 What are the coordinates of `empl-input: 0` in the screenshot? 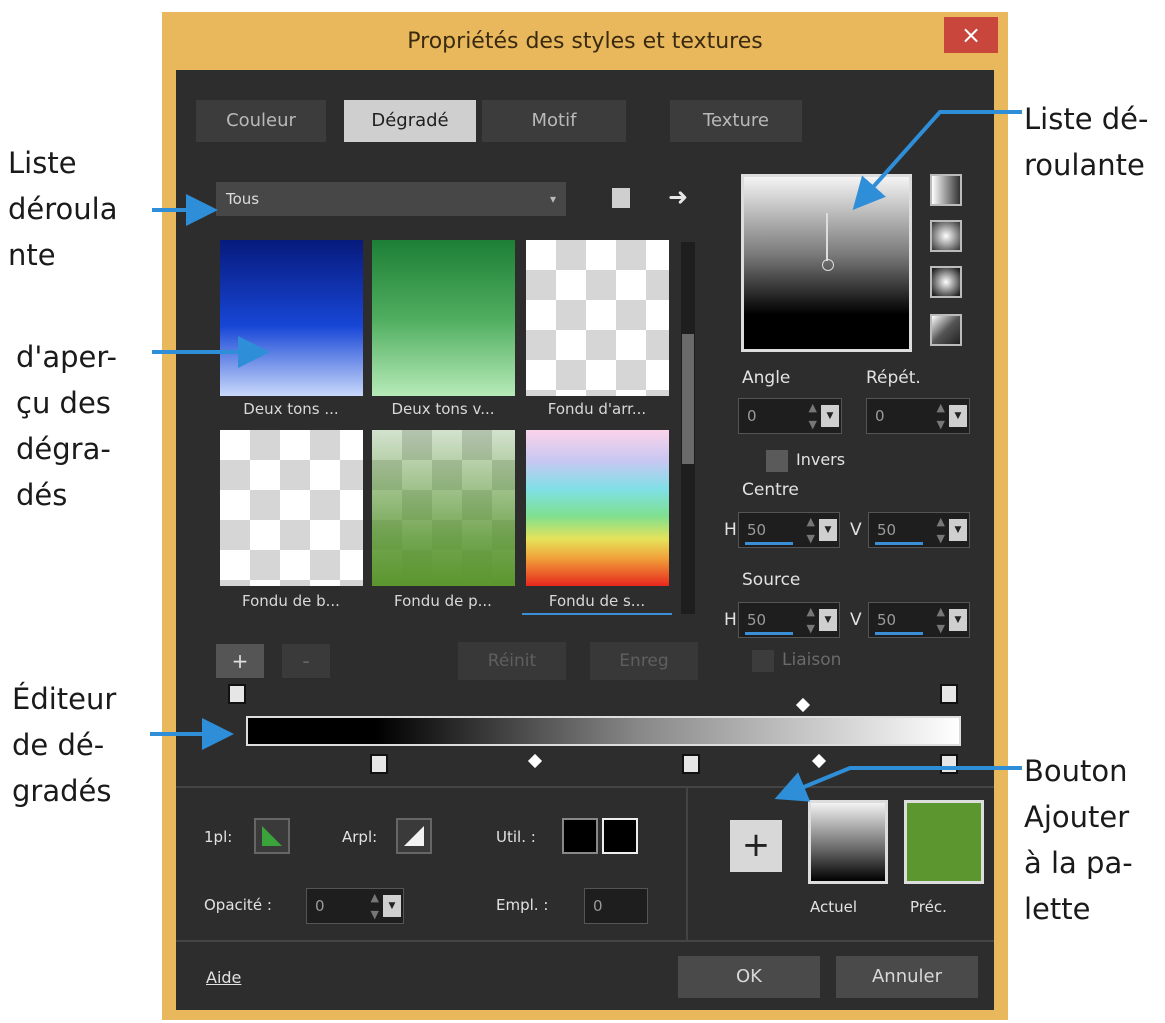 It's located at (616, 906).